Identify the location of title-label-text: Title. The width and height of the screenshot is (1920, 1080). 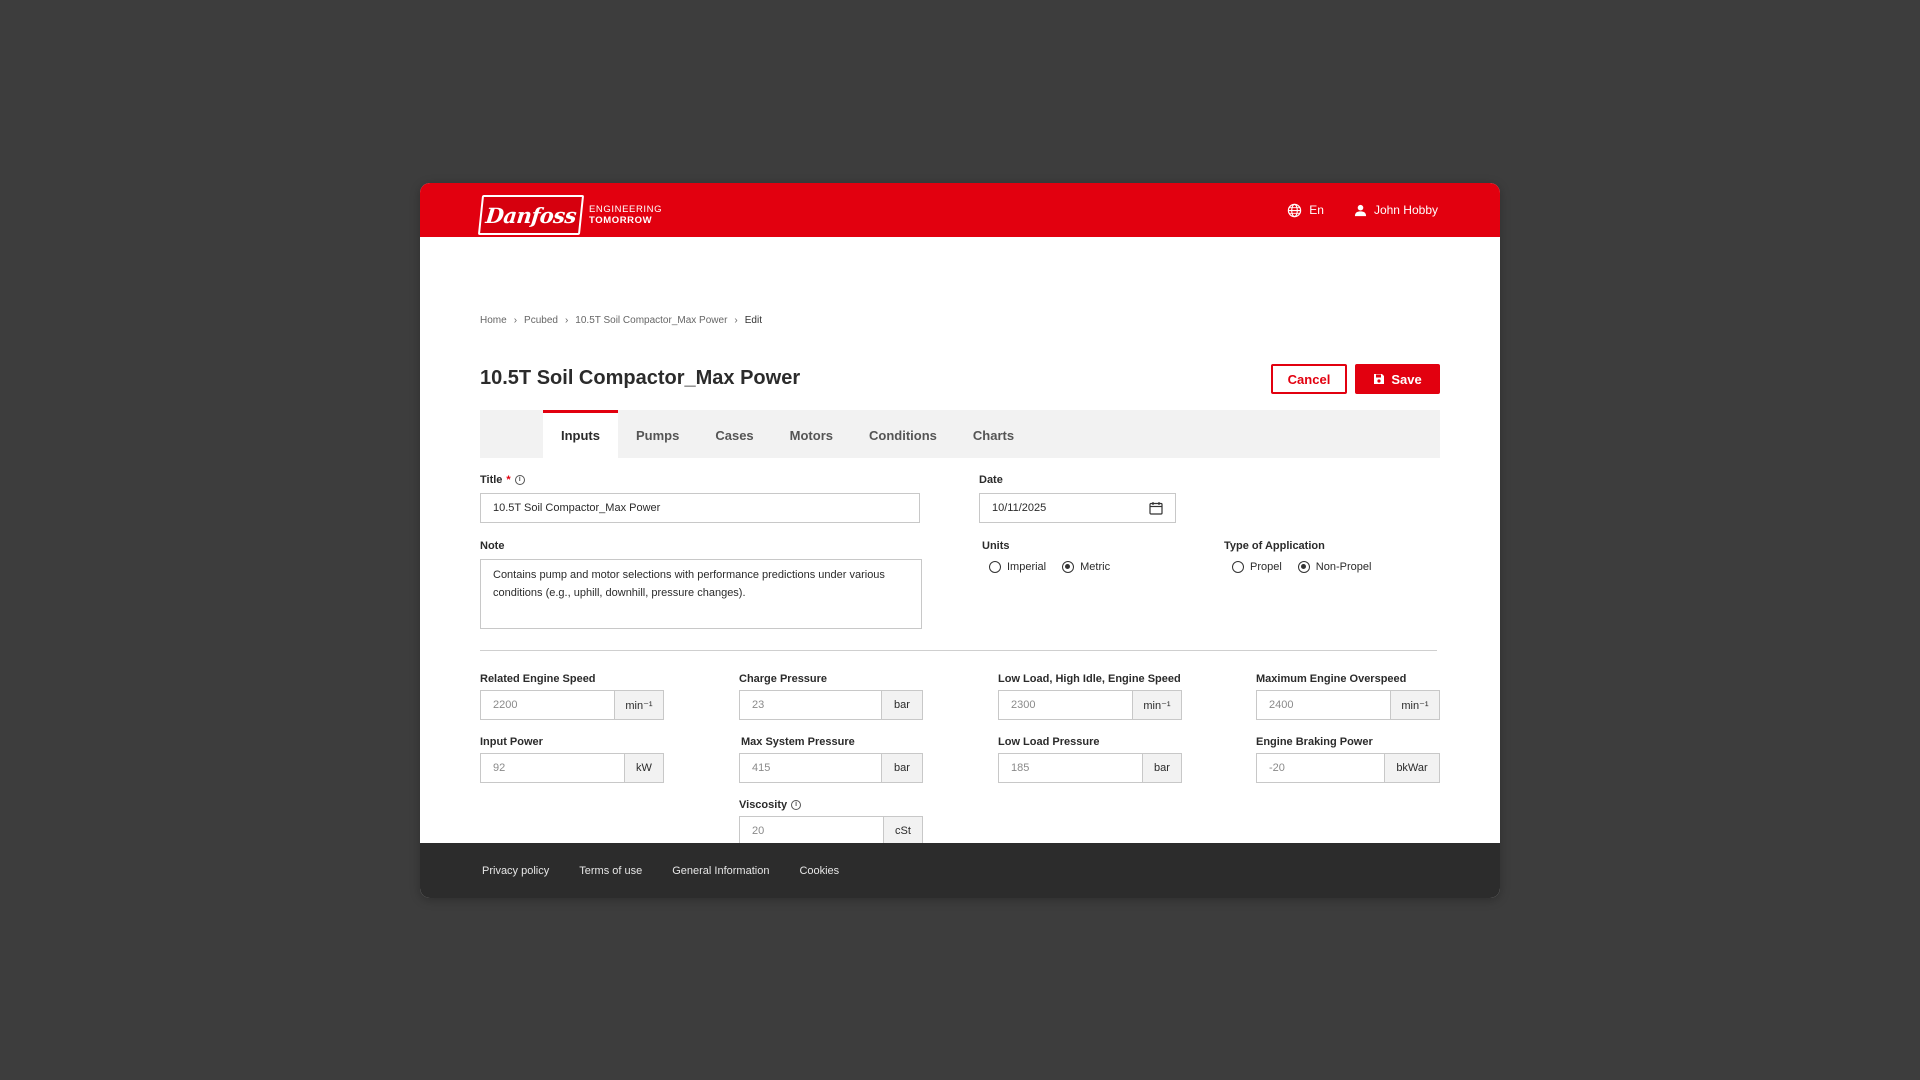
(491, 480).